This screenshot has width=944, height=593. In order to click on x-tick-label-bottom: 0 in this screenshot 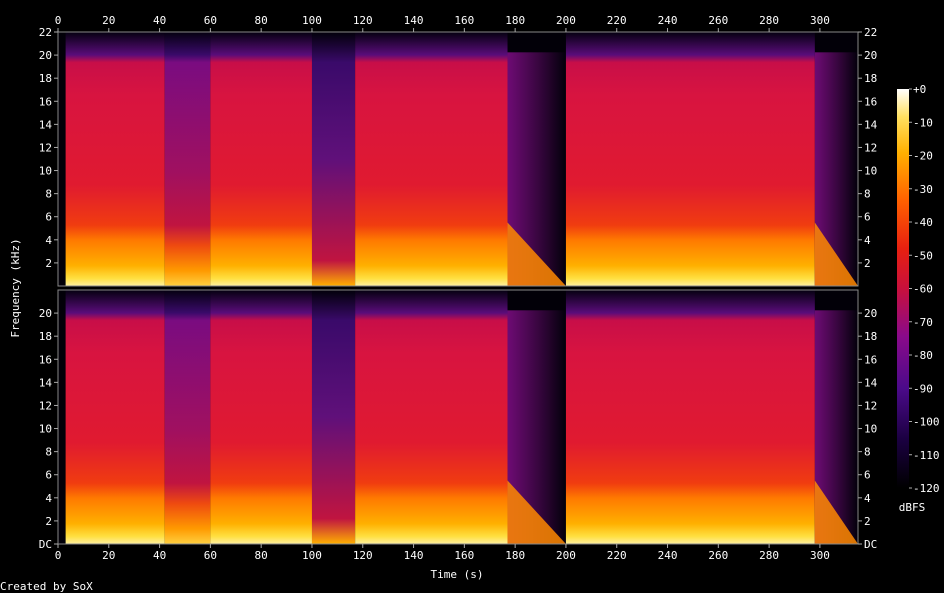, I will do `click(58, 555)`.